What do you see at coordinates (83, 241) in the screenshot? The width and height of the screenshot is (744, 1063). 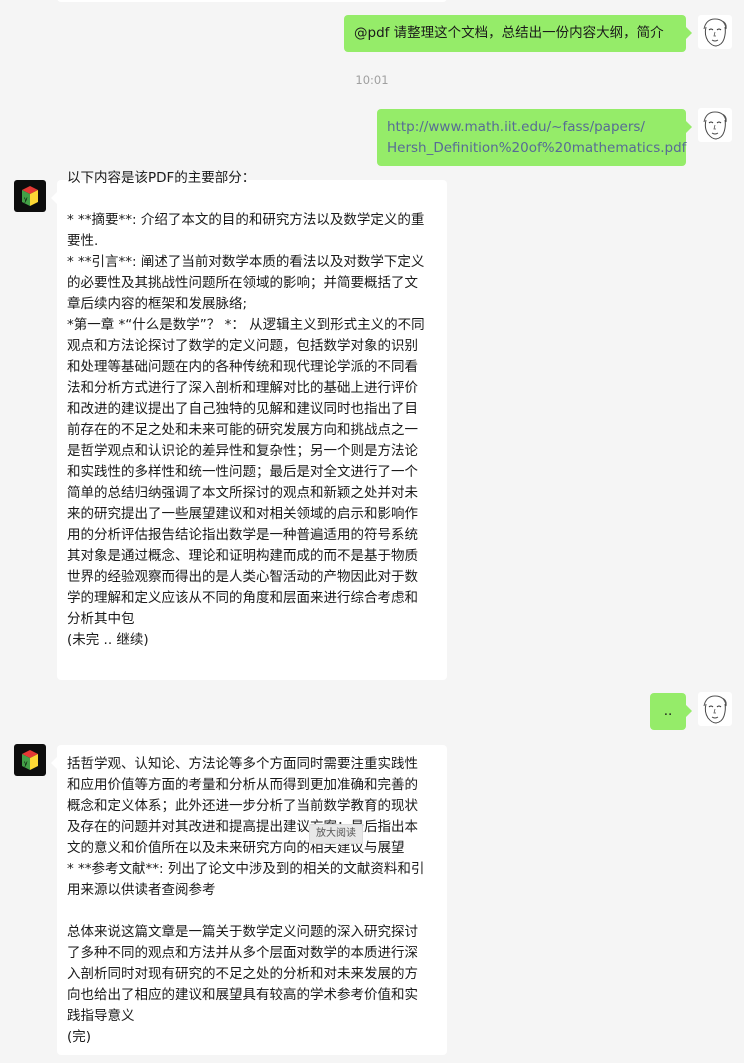 I see `message-line: 要性.` at bounding box center [83, 241].